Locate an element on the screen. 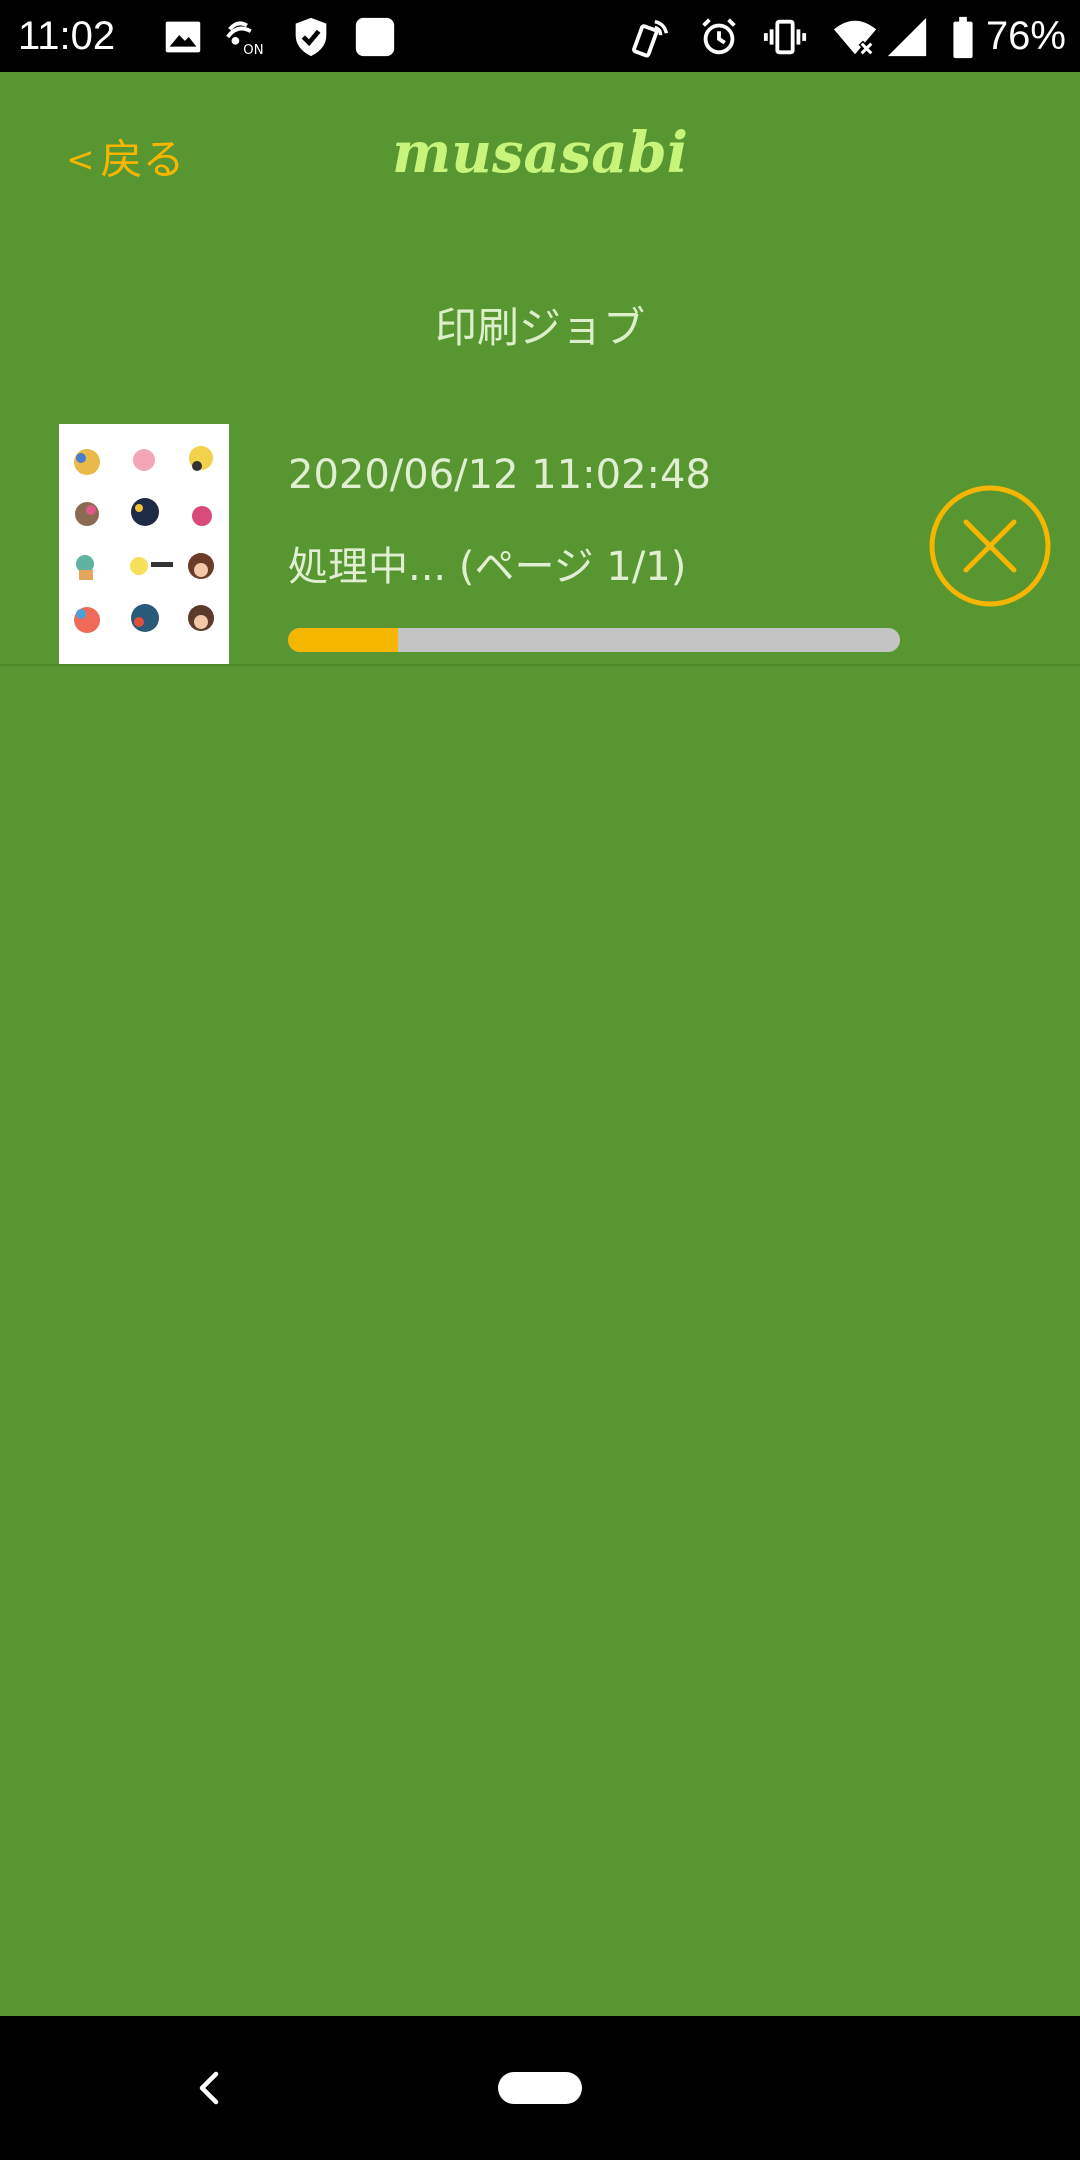  svg-text: ON is located at coordinates (253, 50).